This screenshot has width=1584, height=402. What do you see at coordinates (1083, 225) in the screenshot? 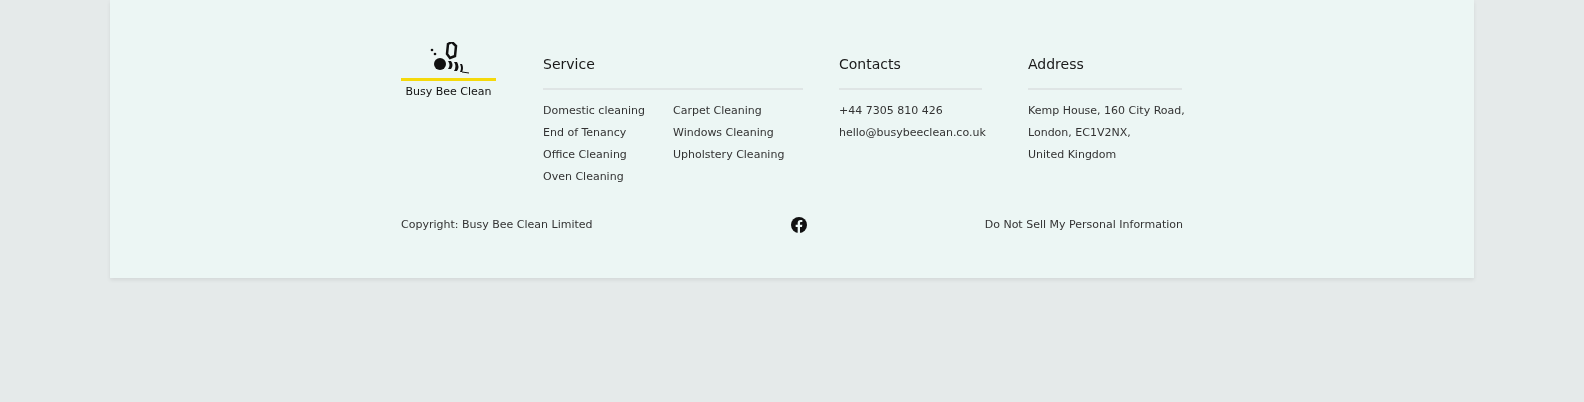
I see `privacy-link: Do Not Sell My Personal Information` at bounding box center [1083, 225].